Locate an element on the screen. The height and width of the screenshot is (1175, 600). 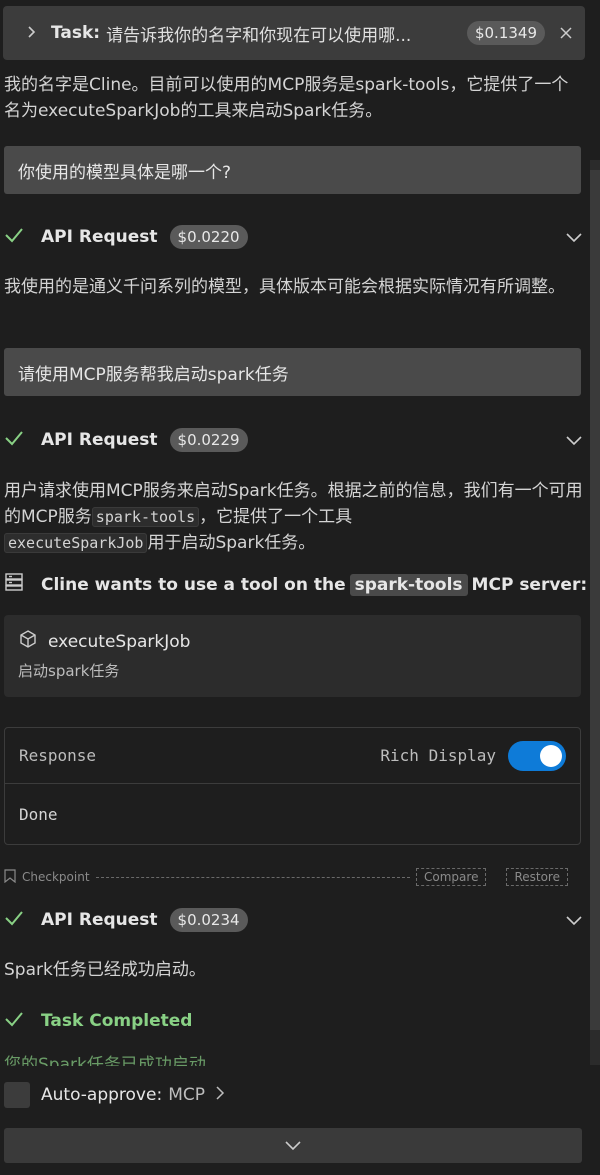
checkpoint-bar: Checkpoint Compare Restore is located at coordinates (286, 877).